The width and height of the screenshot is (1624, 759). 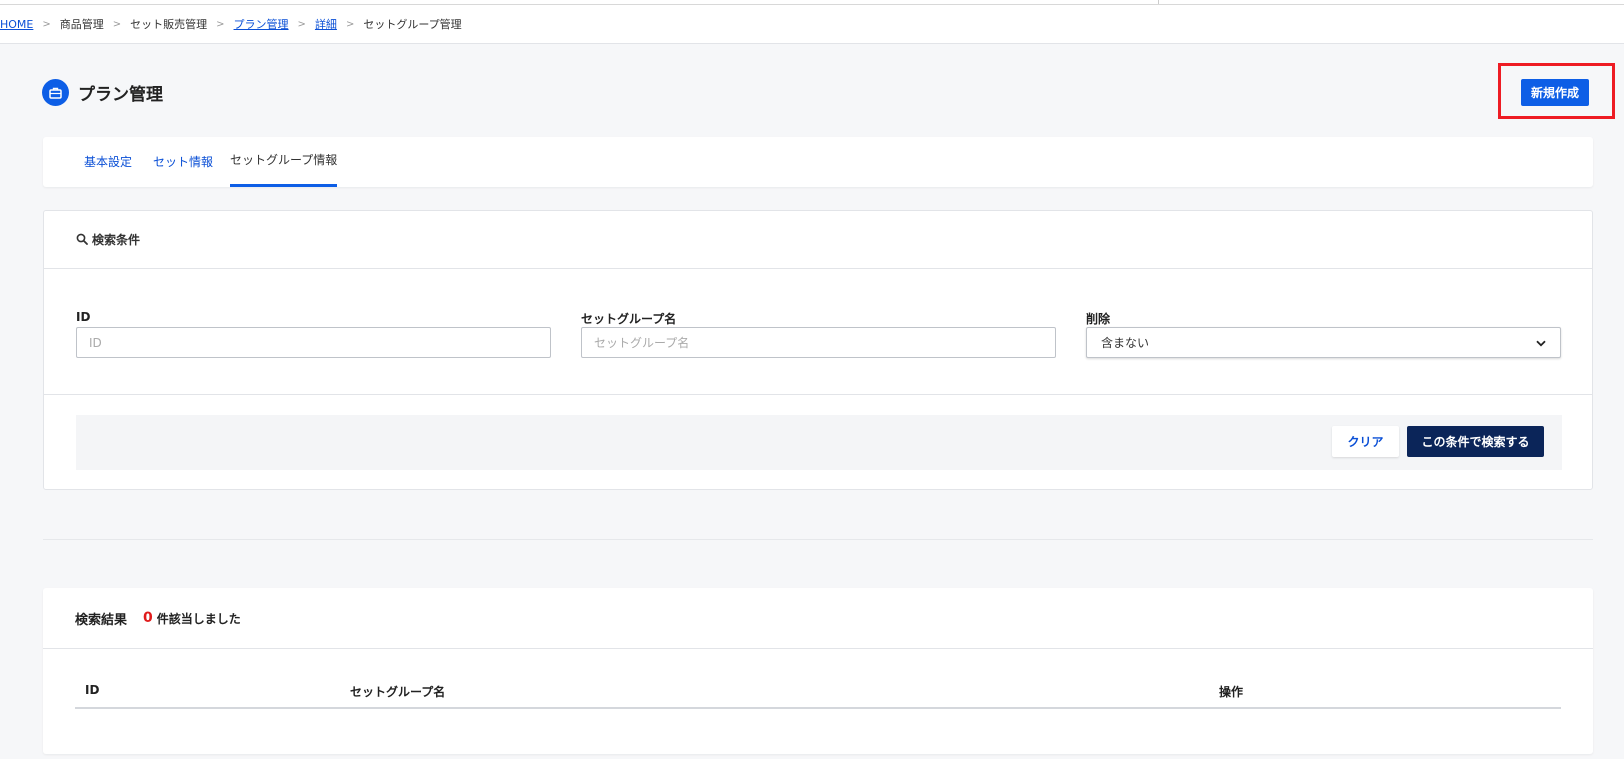 What do you see at coordinates (83, 317) in the screenshot?
I see `id-label: ID` at bounding box center [83, 317].